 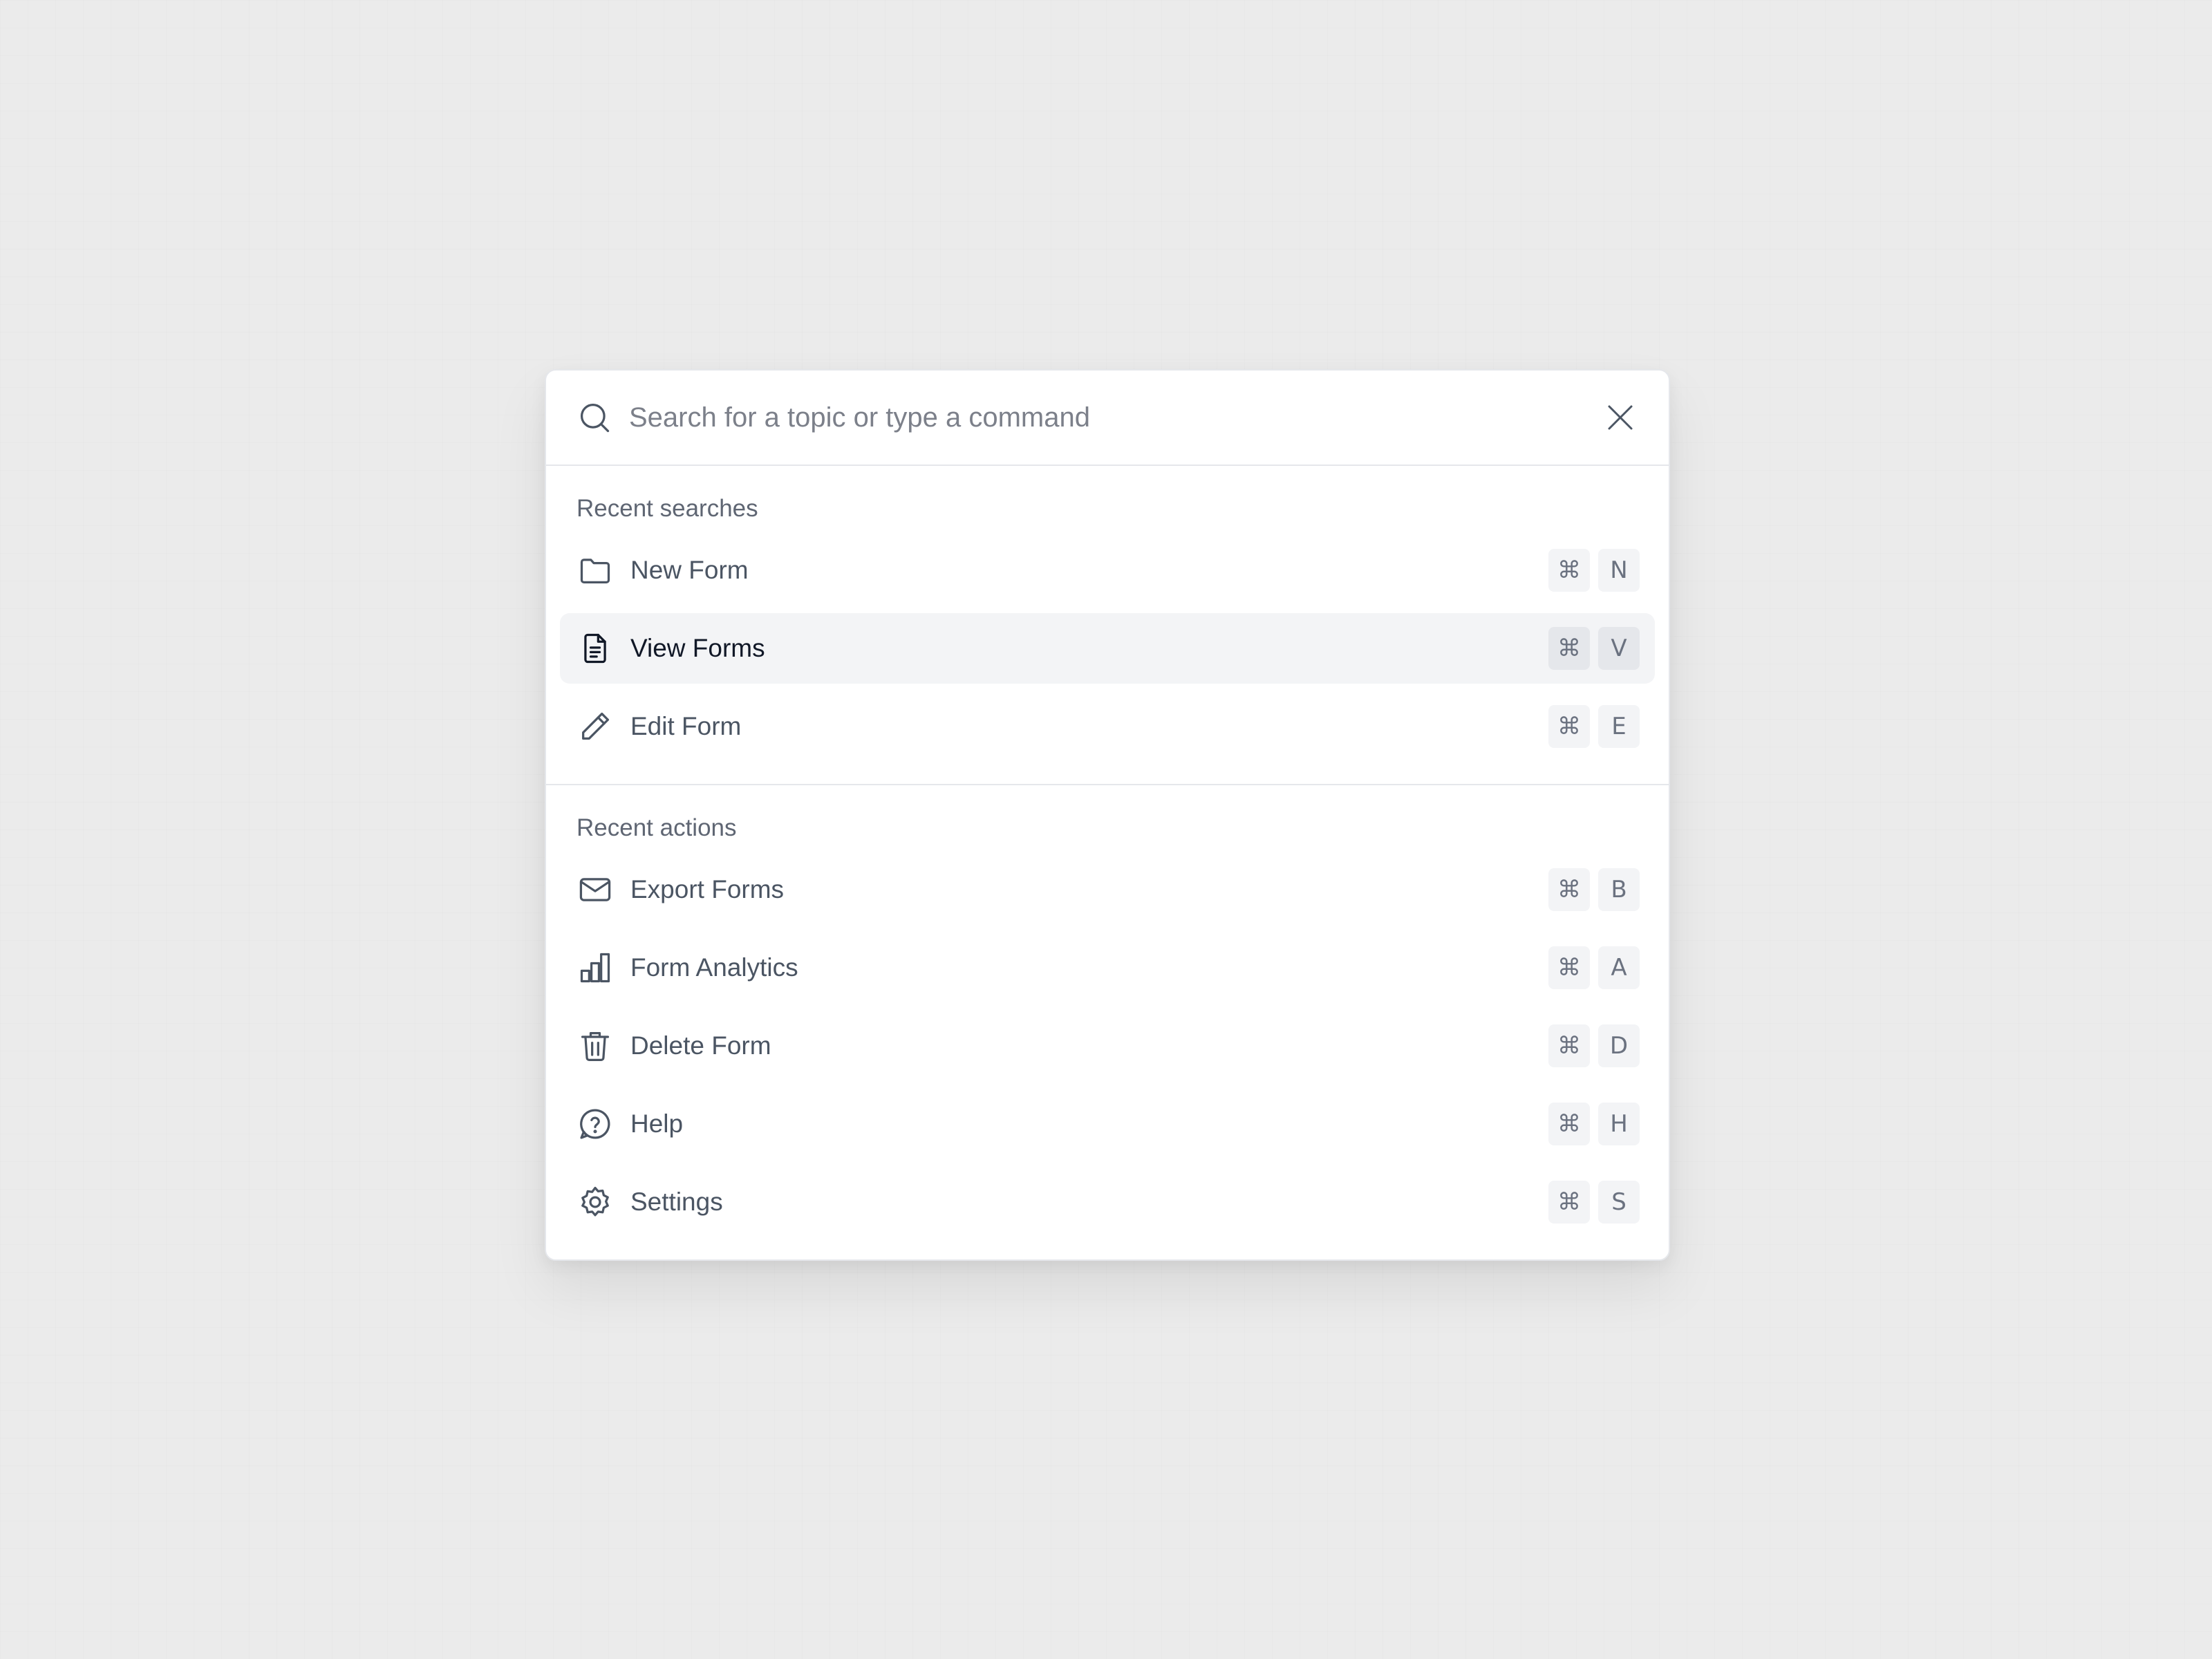 I want to click on envelope-icon, so click(x=595, y=889).